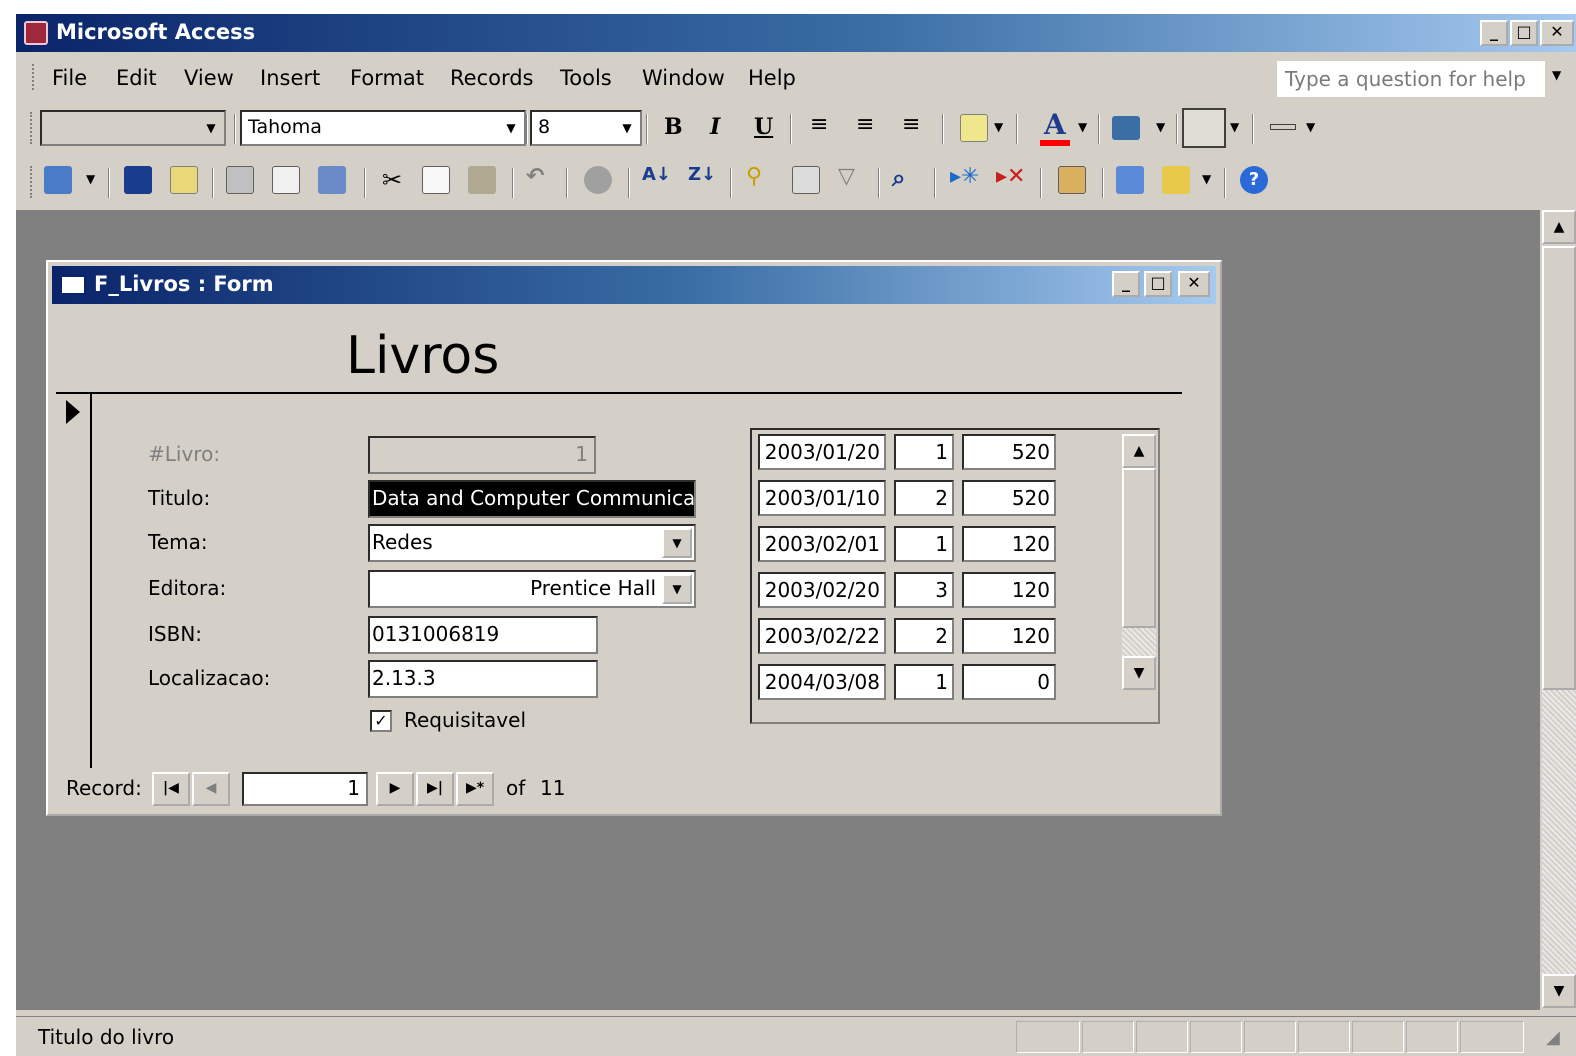 The image size is (1576, 1056). Describe the element at coordinates (1126, 128) in the screenshot. I see `line-color-icon` at that location.